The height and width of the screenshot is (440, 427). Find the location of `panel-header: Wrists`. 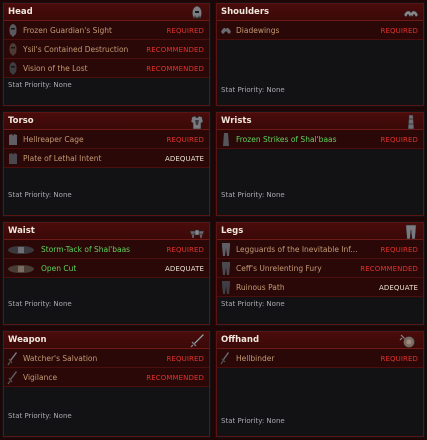

panel-header: Wrists is located at coordinates (320, 121).